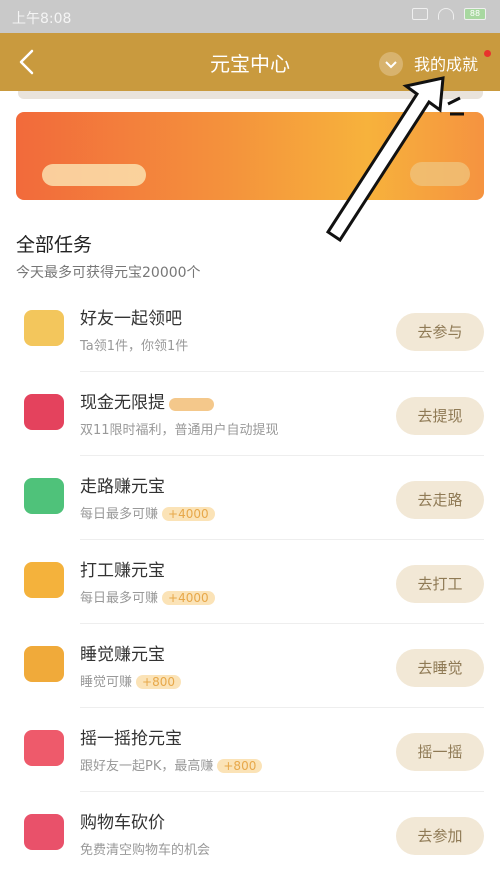  What do you see at coordinates (440, 584) in the screenshot?
I see `task-button: 去打工` at bounding box center [440, 584].